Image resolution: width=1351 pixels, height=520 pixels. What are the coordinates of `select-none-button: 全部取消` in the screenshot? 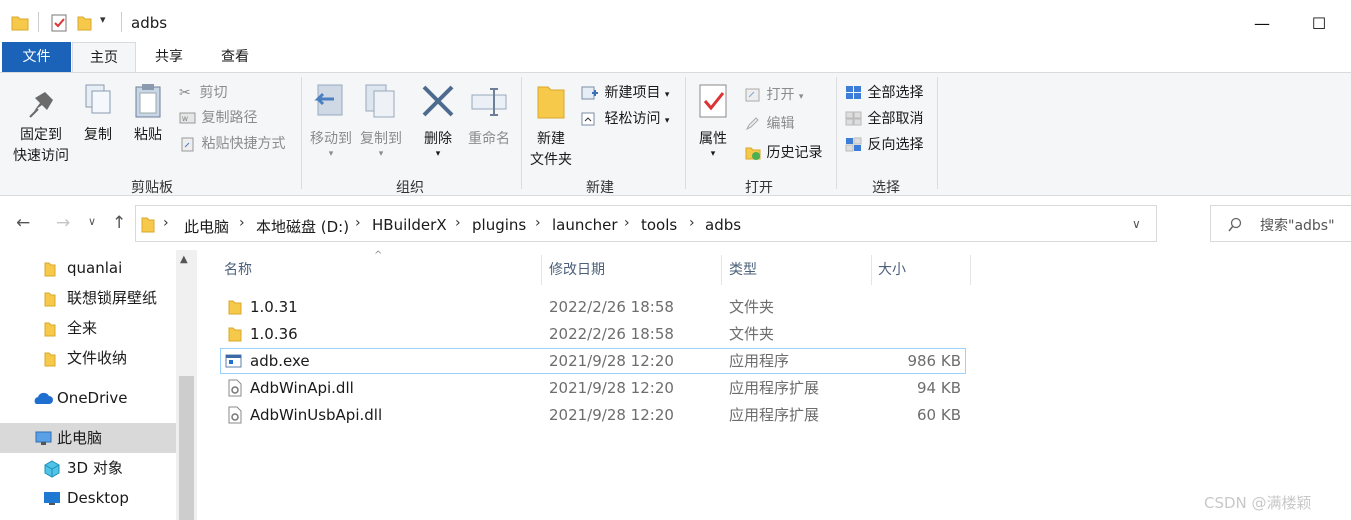 It's located at (884, 119).